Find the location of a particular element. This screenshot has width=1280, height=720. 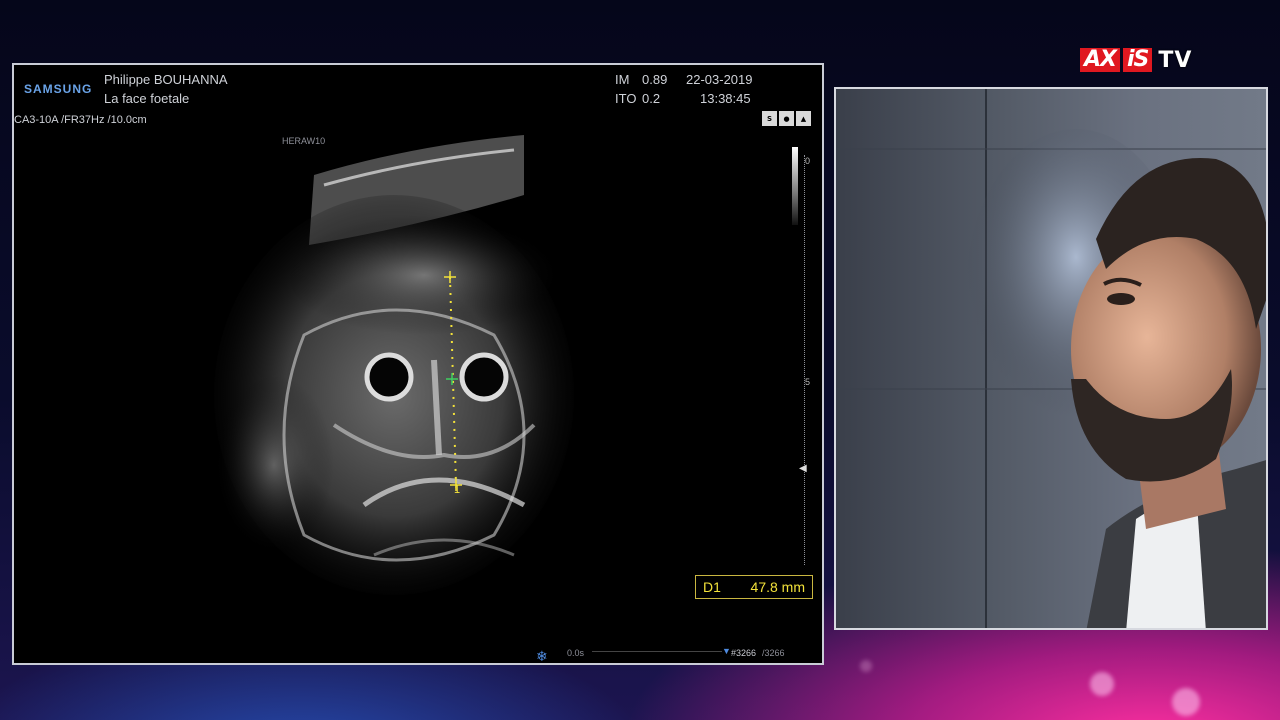

frame-current: #3266 is located at coordinates (744, 653).